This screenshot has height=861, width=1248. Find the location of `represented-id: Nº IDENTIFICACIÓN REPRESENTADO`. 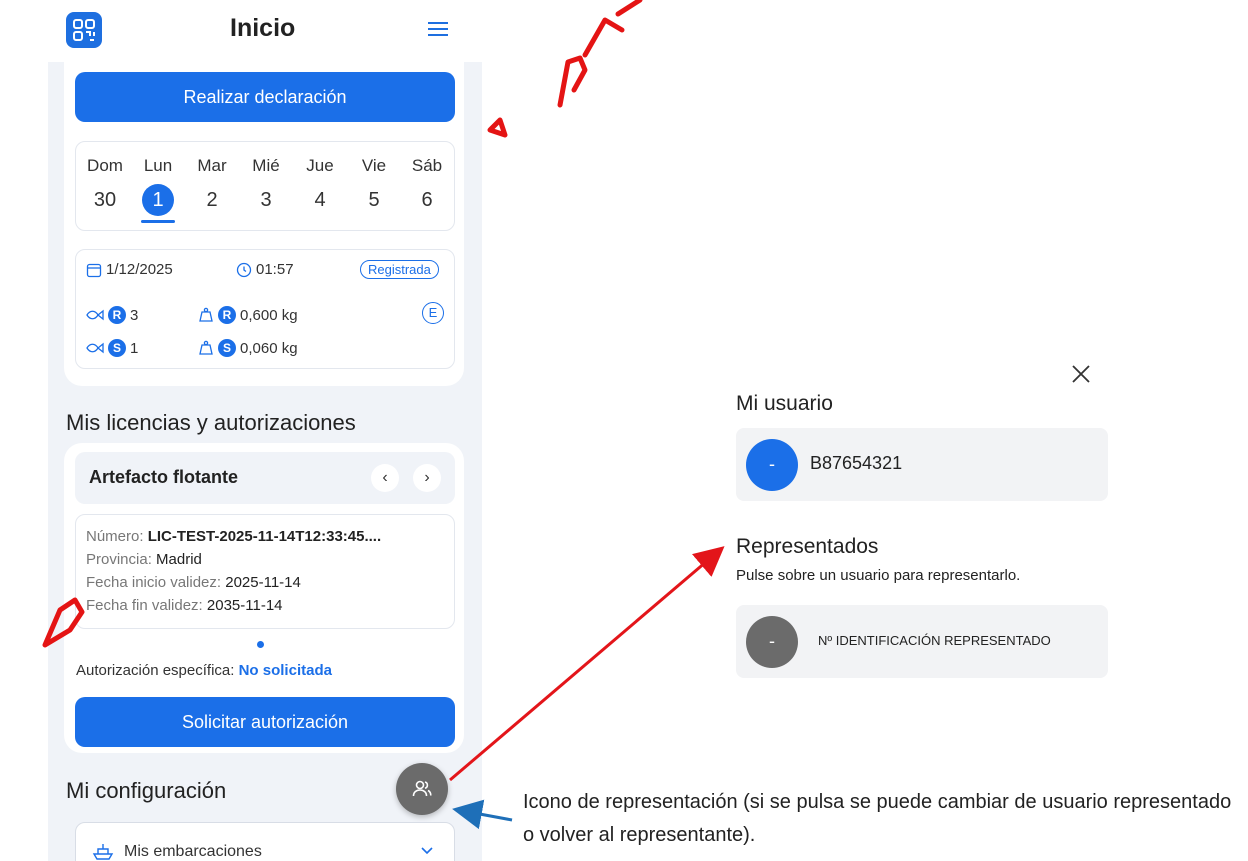

represented-id: Nº IDENTIFICACIÓN REPRESENTADO is located at coordinates (934, 640).